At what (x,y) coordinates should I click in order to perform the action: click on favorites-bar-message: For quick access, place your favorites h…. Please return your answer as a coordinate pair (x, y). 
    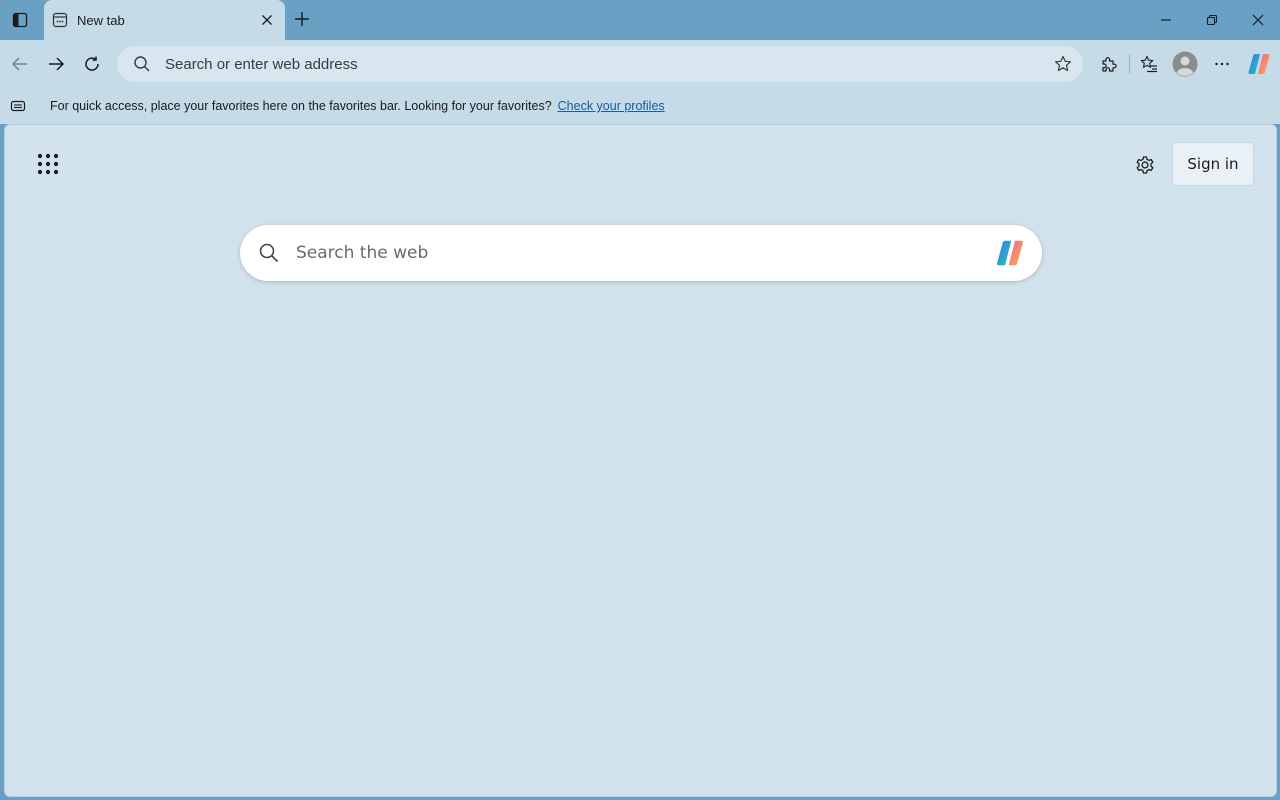
    Looking at the image, I should click on (301, 106).